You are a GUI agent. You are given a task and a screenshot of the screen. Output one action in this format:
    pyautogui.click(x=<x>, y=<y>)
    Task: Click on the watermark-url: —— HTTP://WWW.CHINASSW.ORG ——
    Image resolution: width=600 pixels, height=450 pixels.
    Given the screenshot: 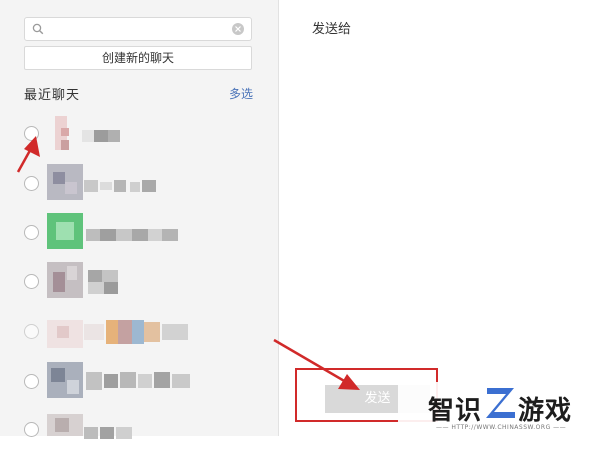 What is the action you would take?
    pyautogui.click(x=501, y=427)
    